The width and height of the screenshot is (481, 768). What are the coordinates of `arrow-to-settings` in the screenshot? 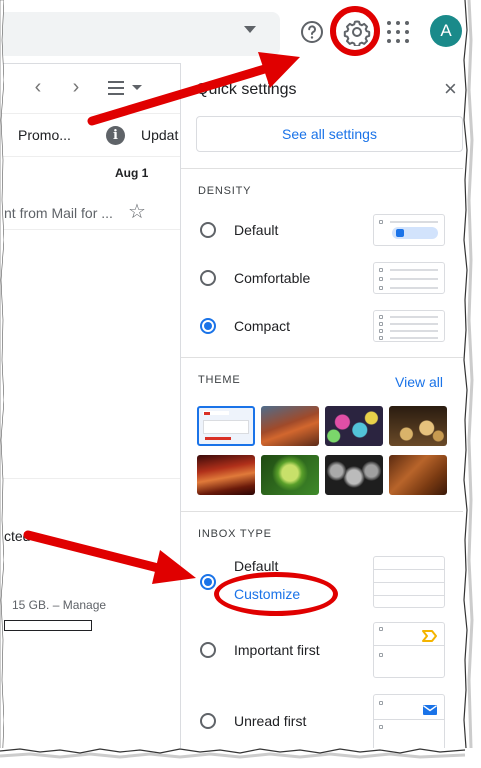 It's located at (193, 89).